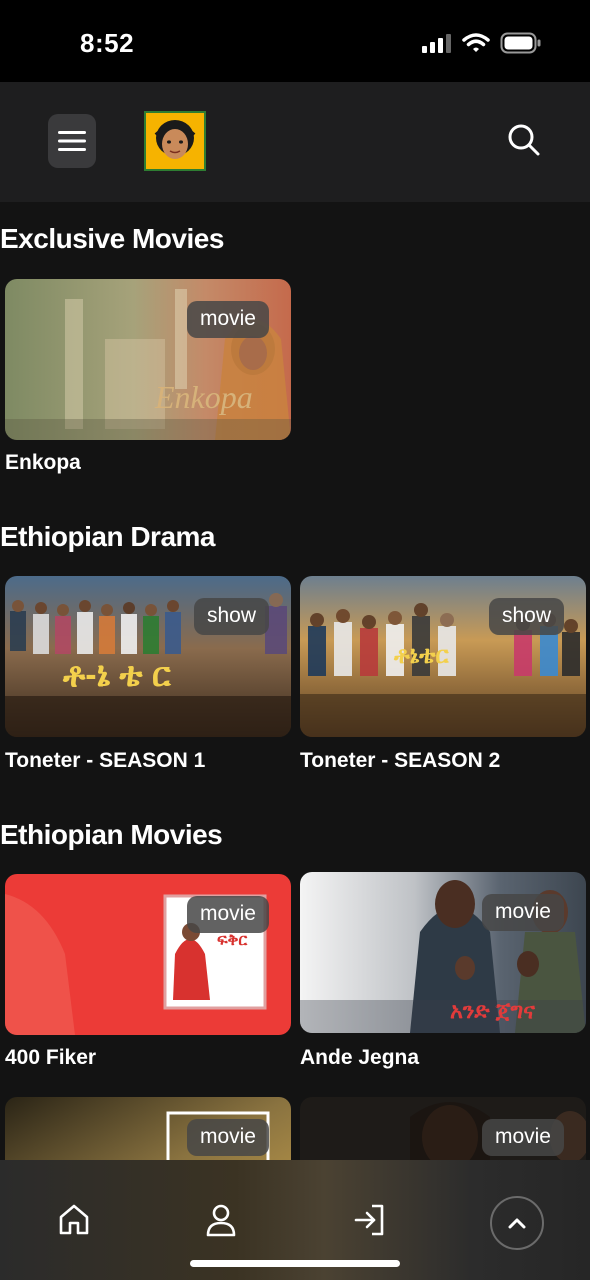 The width and height of the screenshot is (590, 1280). I want to click on app-header, so click(295, 142).